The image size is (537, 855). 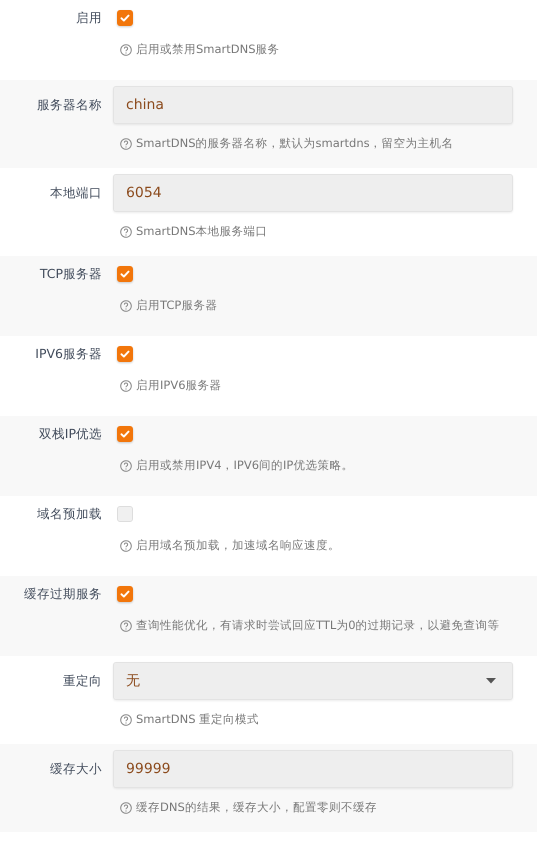 What do you see at coordinates (179, 385) in the screenshot?
I see `help-text: 启用IPV6服务器` at bounding box center [179, 385].